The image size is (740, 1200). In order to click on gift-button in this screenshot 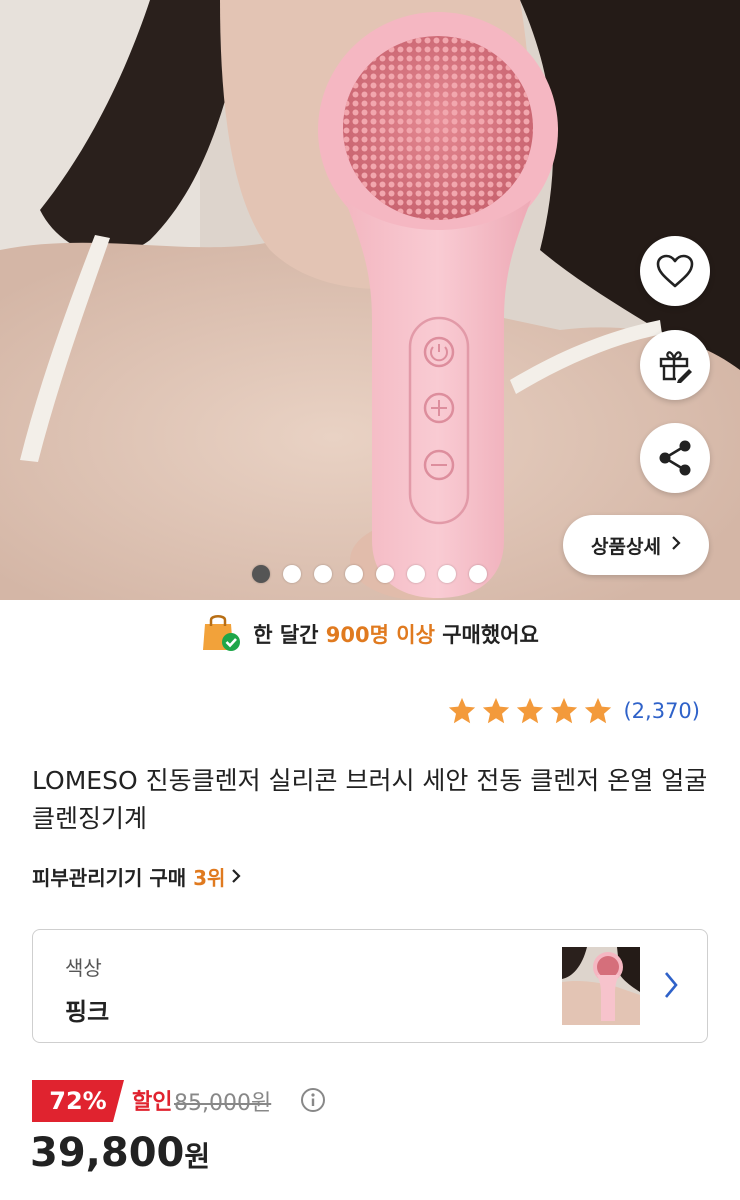, I will do `click(675, 365)`.